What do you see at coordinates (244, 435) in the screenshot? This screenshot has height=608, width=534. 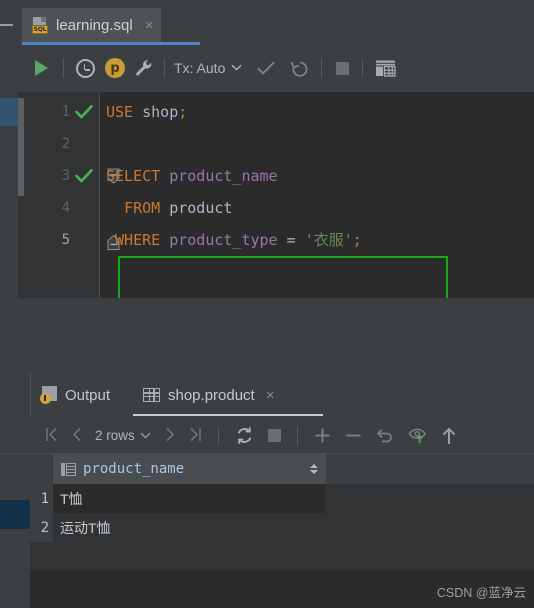 I see `refresh-icon` at bounding box center [244, 435].